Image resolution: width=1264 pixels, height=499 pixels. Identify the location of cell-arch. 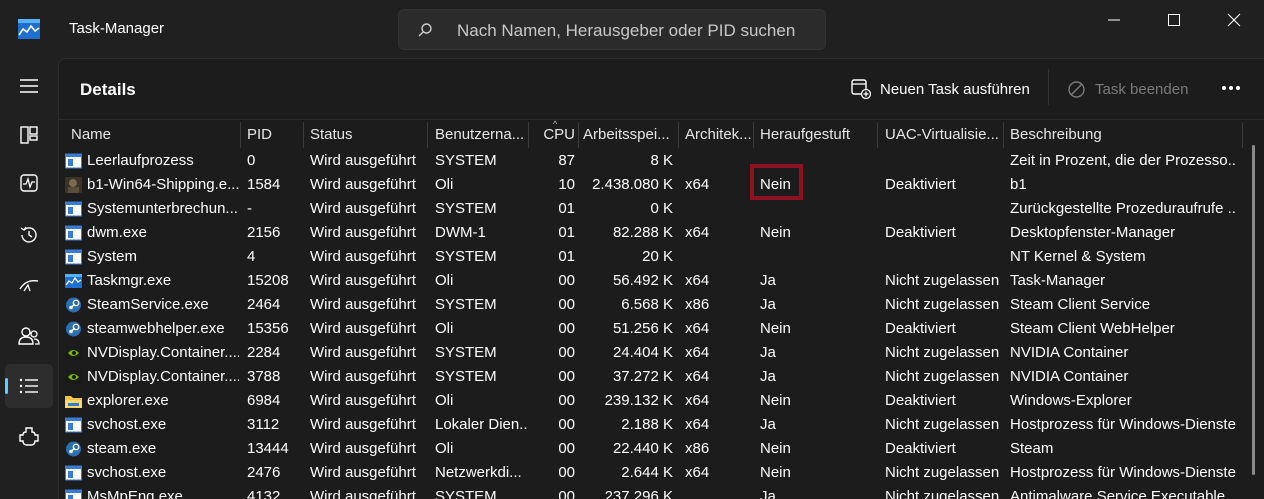
(718, 257).